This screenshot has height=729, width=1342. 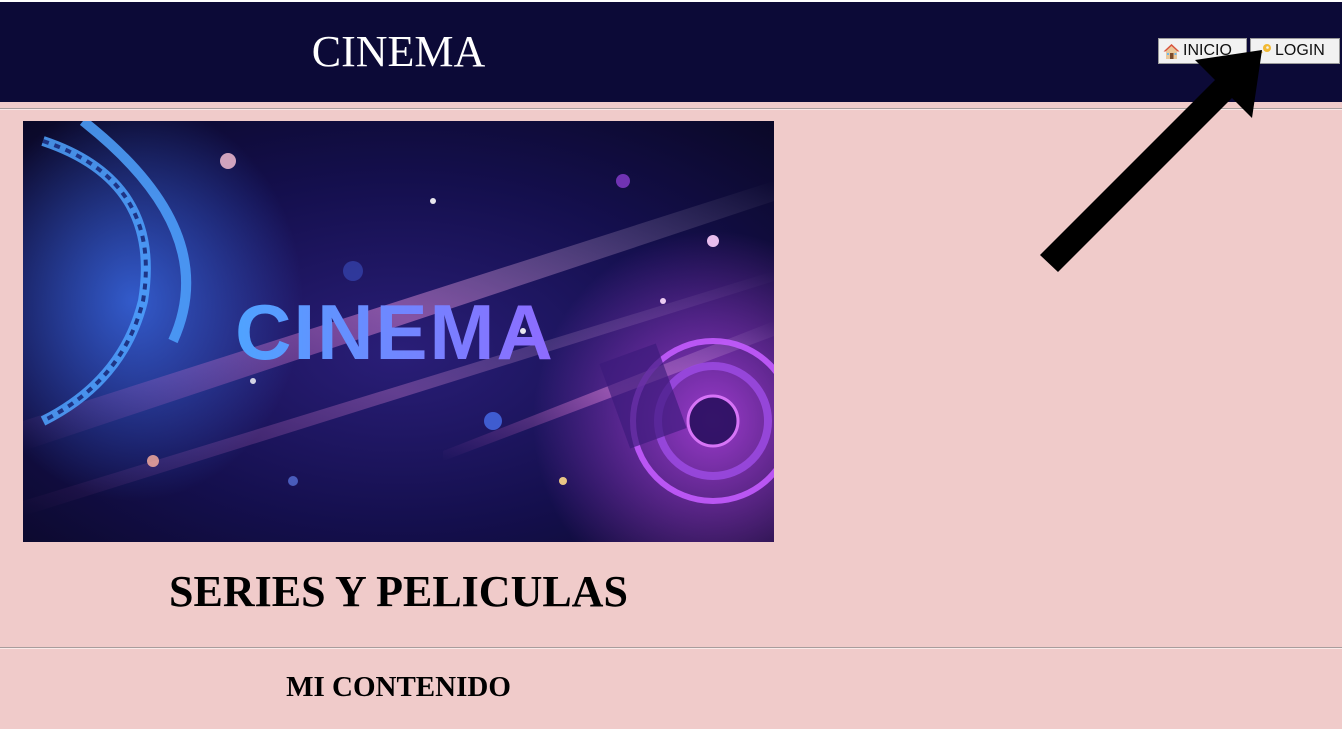 I want to click on page-heading: SERIES Y PELICULAS, so click(x=398, y=591).